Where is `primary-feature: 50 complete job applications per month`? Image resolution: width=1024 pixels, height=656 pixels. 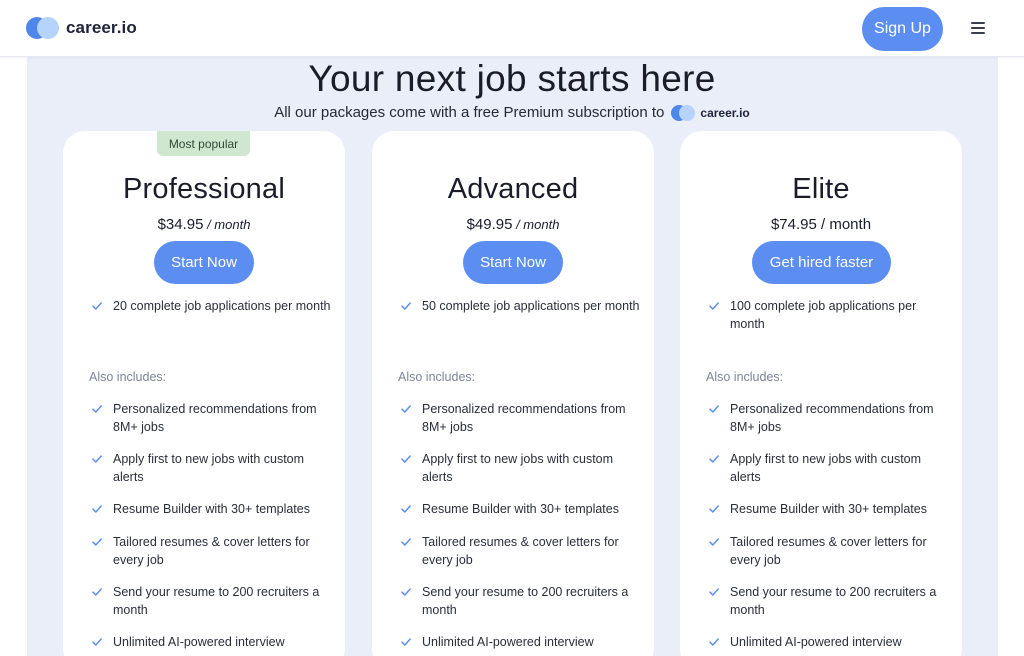 primary-feature: 50 complete job applications per month is located at coordinates (520, 306).